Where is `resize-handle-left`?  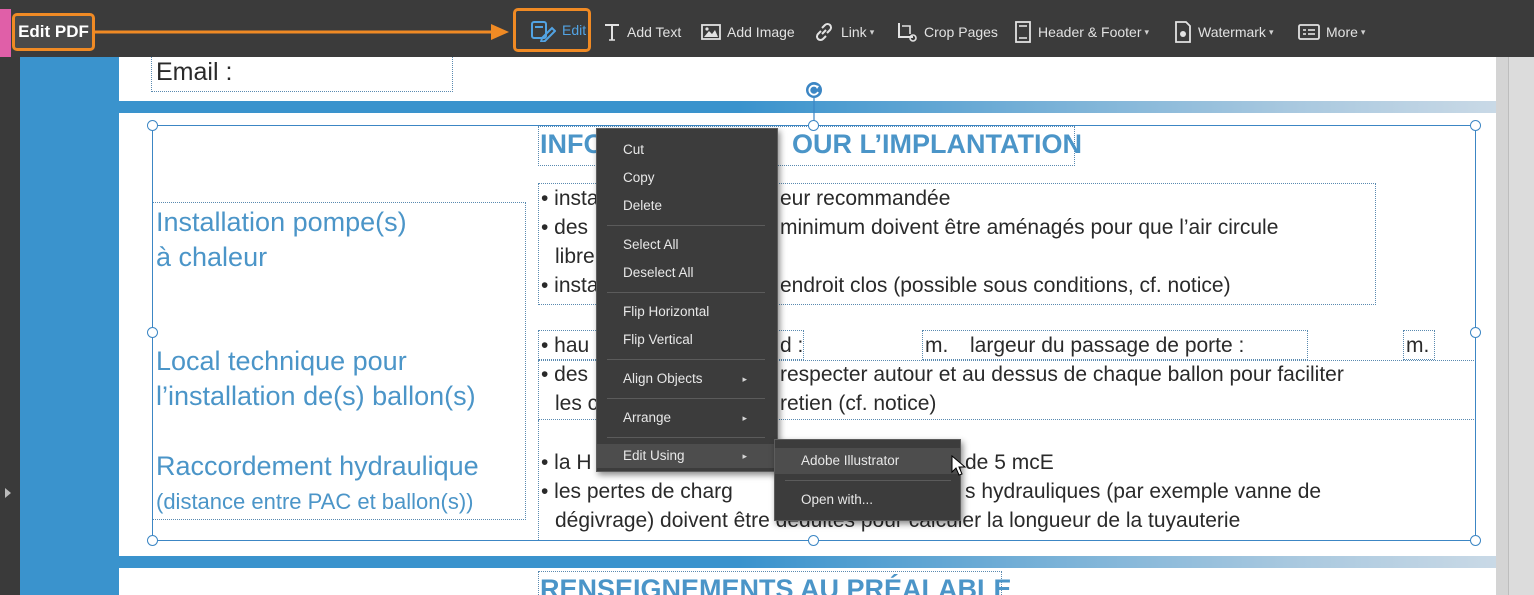 resize-handle-left is located at coordinates (152, 332).